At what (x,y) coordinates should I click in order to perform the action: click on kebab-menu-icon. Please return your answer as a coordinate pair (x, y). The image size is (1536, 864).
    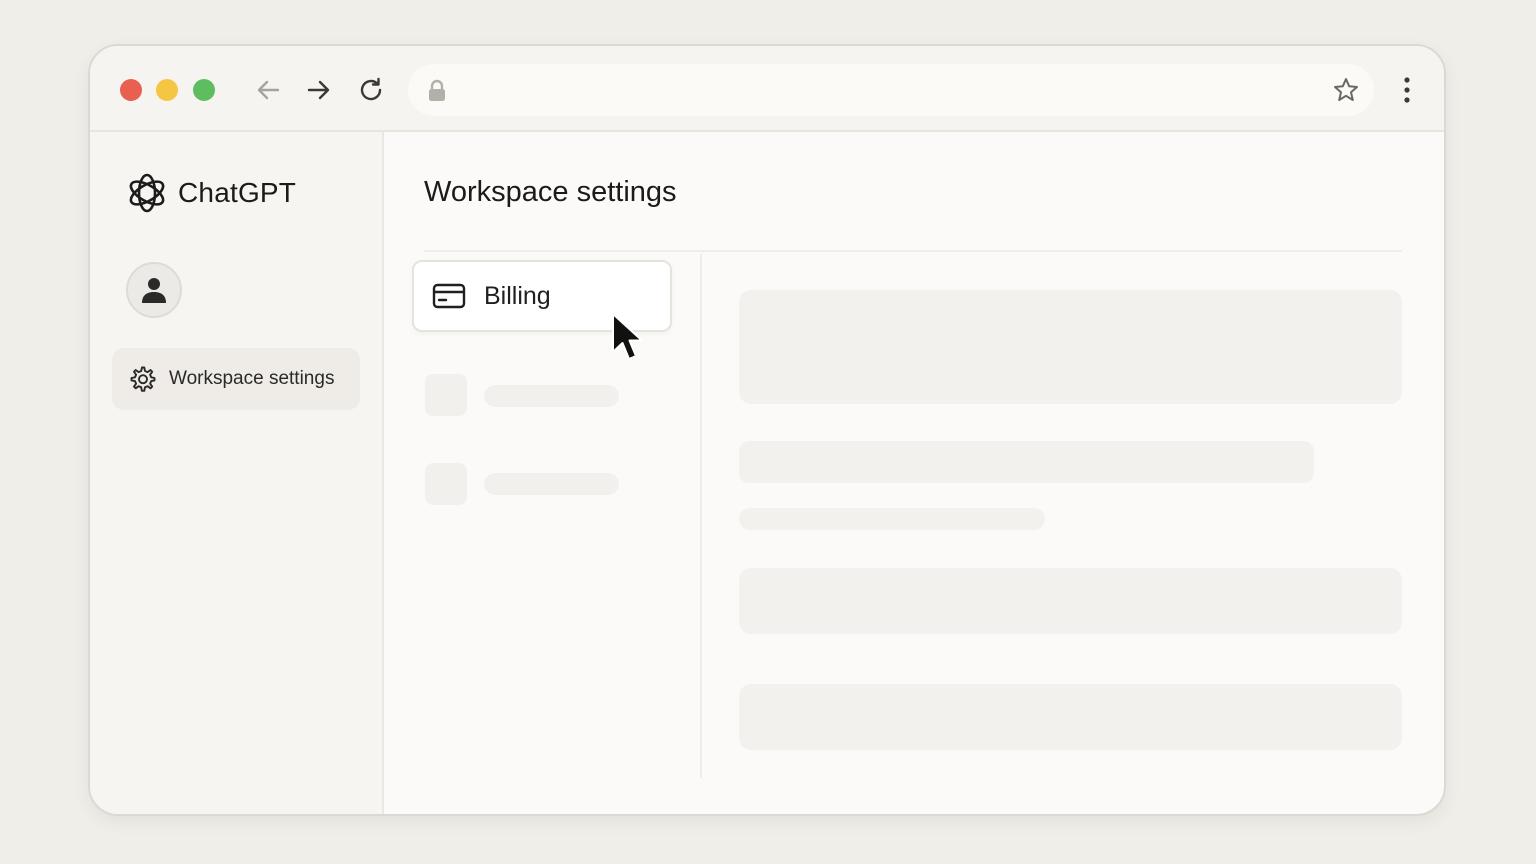
    Looking at the image, I should click on (1407, 90).